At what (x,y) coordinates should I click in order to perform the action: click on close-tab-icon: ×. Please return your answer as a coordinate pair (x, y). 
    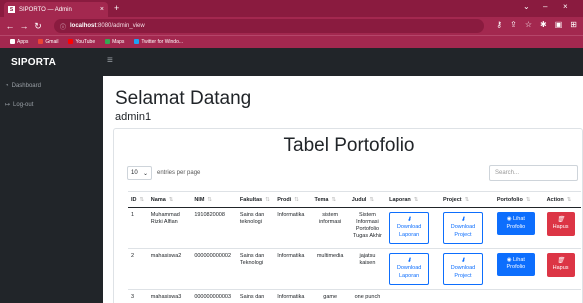
    Looking at the image, I should click on (102, 9).